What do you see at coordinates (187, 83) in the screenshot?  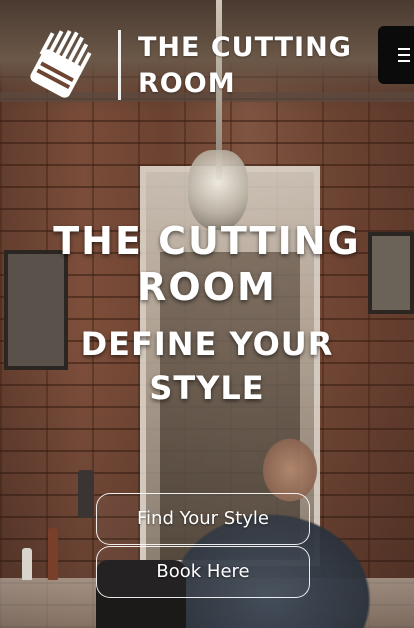 I see `brand-line-2: ROOM` at bounding box center [187, 83].